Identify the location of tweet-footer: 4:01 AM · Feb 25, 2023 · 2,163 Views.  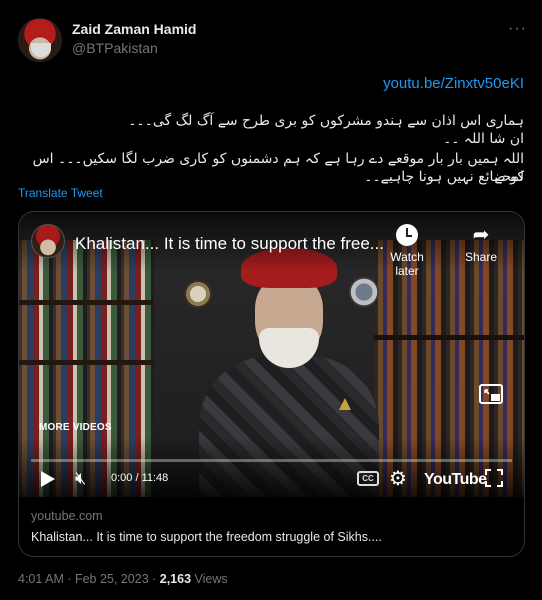
(123, 579).